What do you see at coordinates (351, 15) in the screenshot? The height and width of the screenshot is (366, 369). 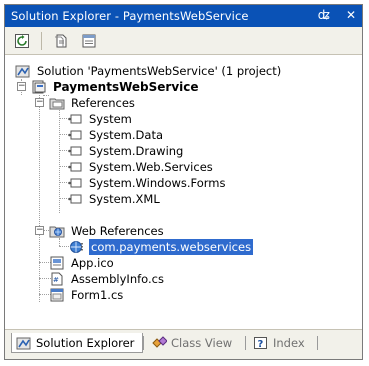 I see `close-icon: ✕` at bounding box center [351, 15].